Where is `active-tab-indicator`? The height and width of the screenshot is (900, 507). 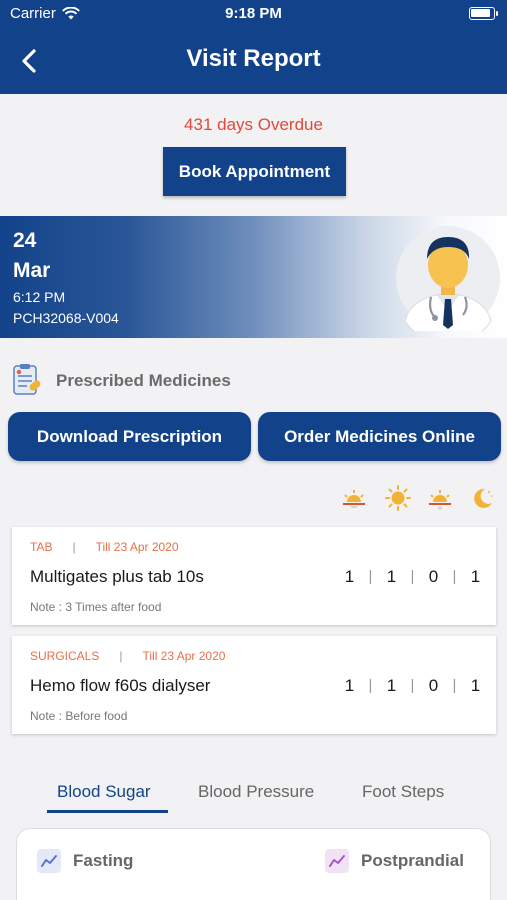 active-tab-indicator is located at coordinates (107, 811).